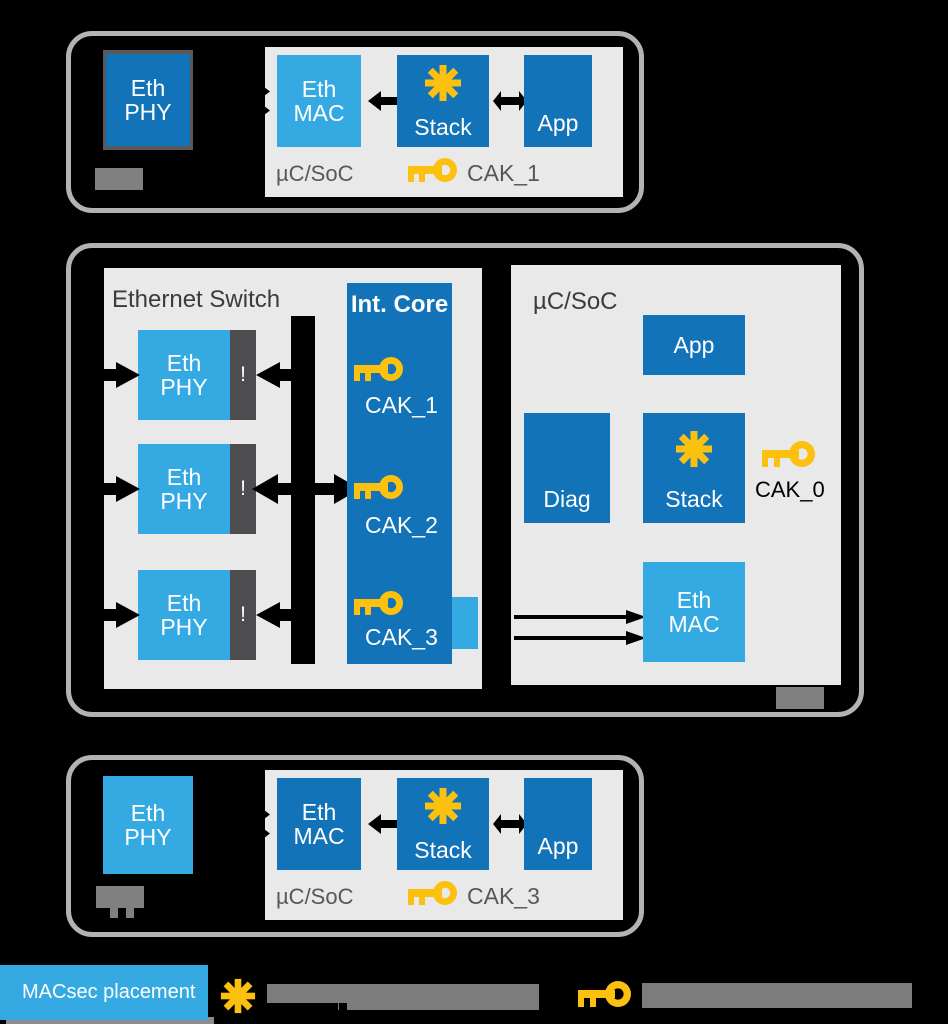 Image resolution: width=948 pixels, height=1024 pixels. What do you see at coordinates (148, 112) in the screenshot?
I see `top-eth-phy-label-2: PHY` at bounding box center [148, 112].